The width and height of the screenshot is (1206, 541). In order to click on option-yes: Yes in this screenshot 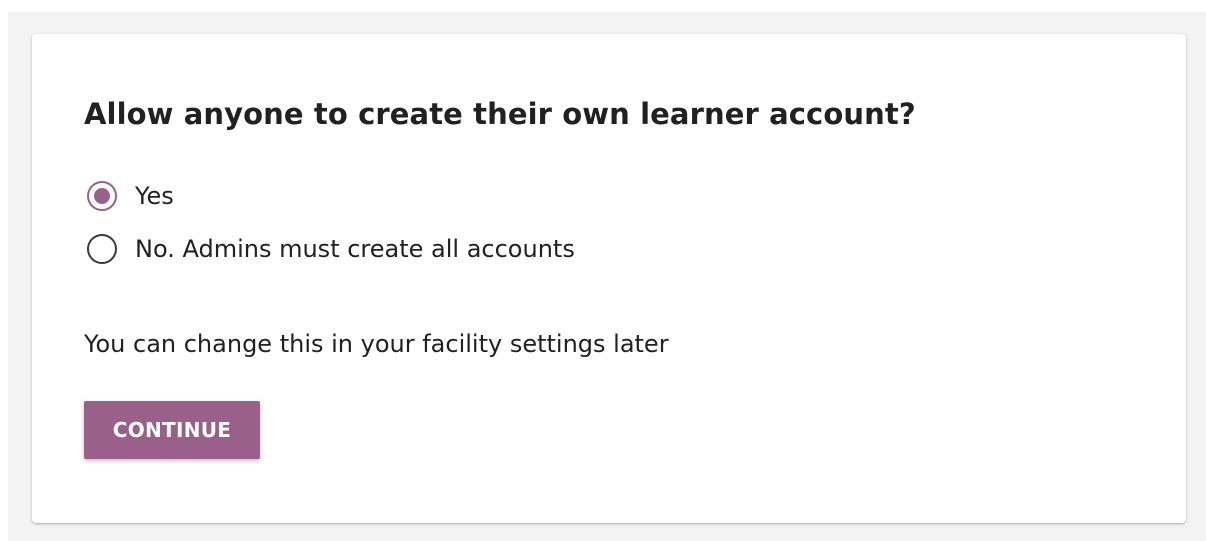, I will do `click(609, 196)`.